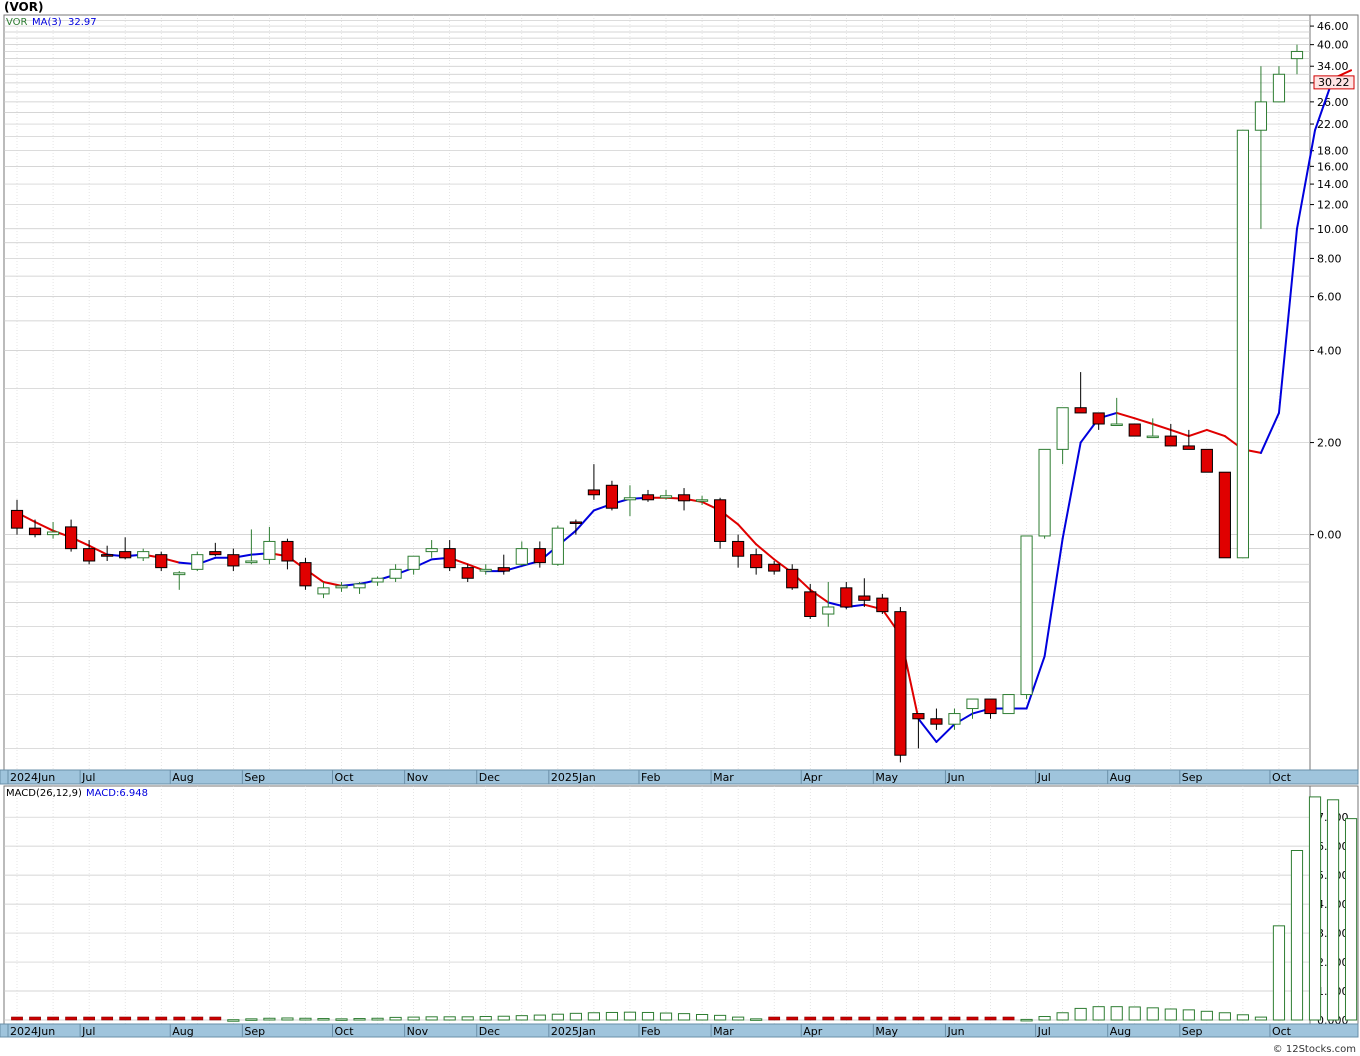 This screenshot has height=1056, width=1360. What do you see at coordinates (1333, 151) in the screenshot?
I see `price-y-tick-label: 18.00` at bounding box center [1333, 151].